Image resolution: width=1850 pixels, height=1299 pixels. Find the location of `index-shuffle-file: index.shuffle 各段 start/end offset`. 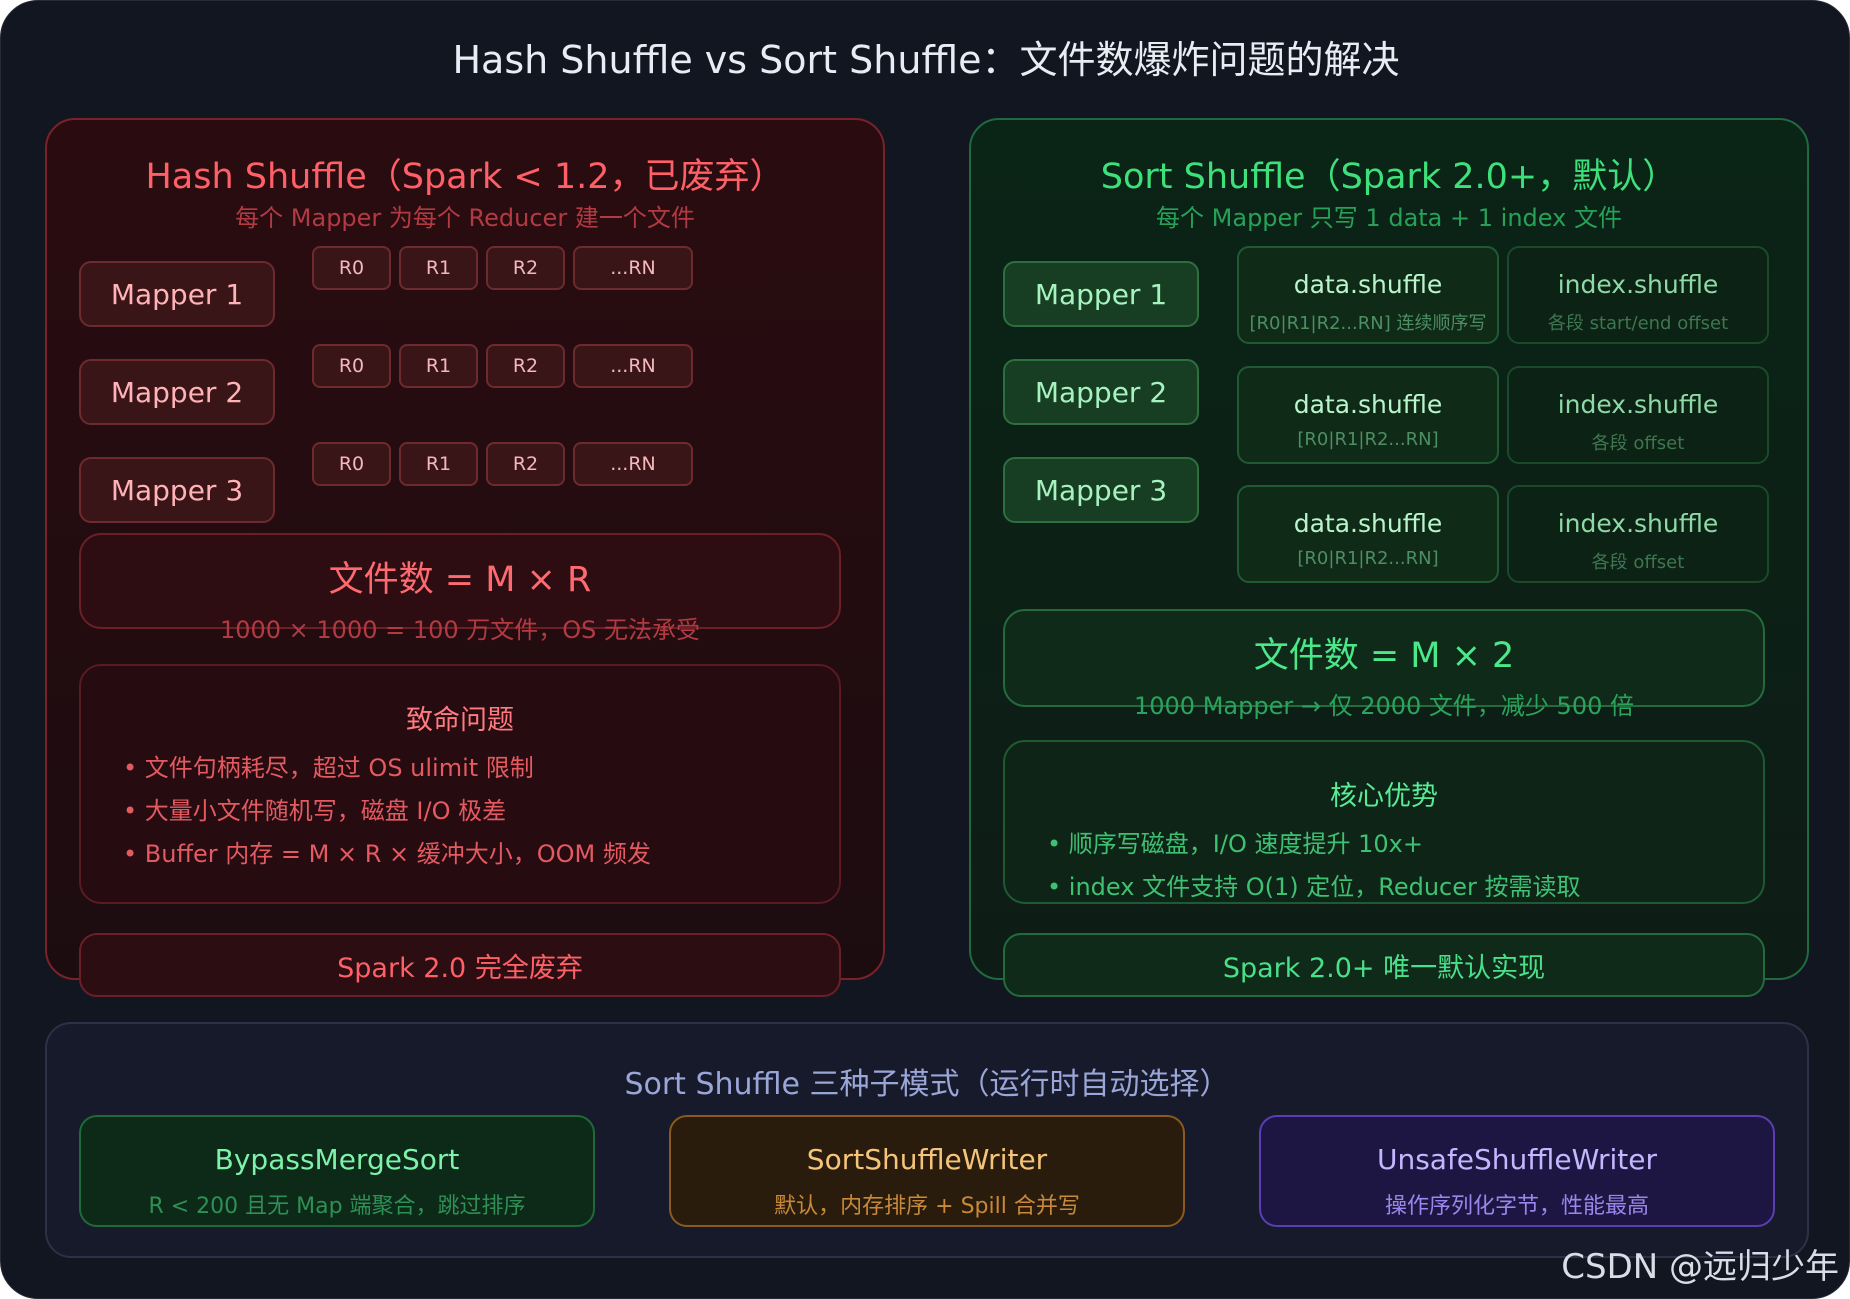

index-shuffle-file: index.shuffle 各段 start/end offset is located at coordinates (1638, 295).